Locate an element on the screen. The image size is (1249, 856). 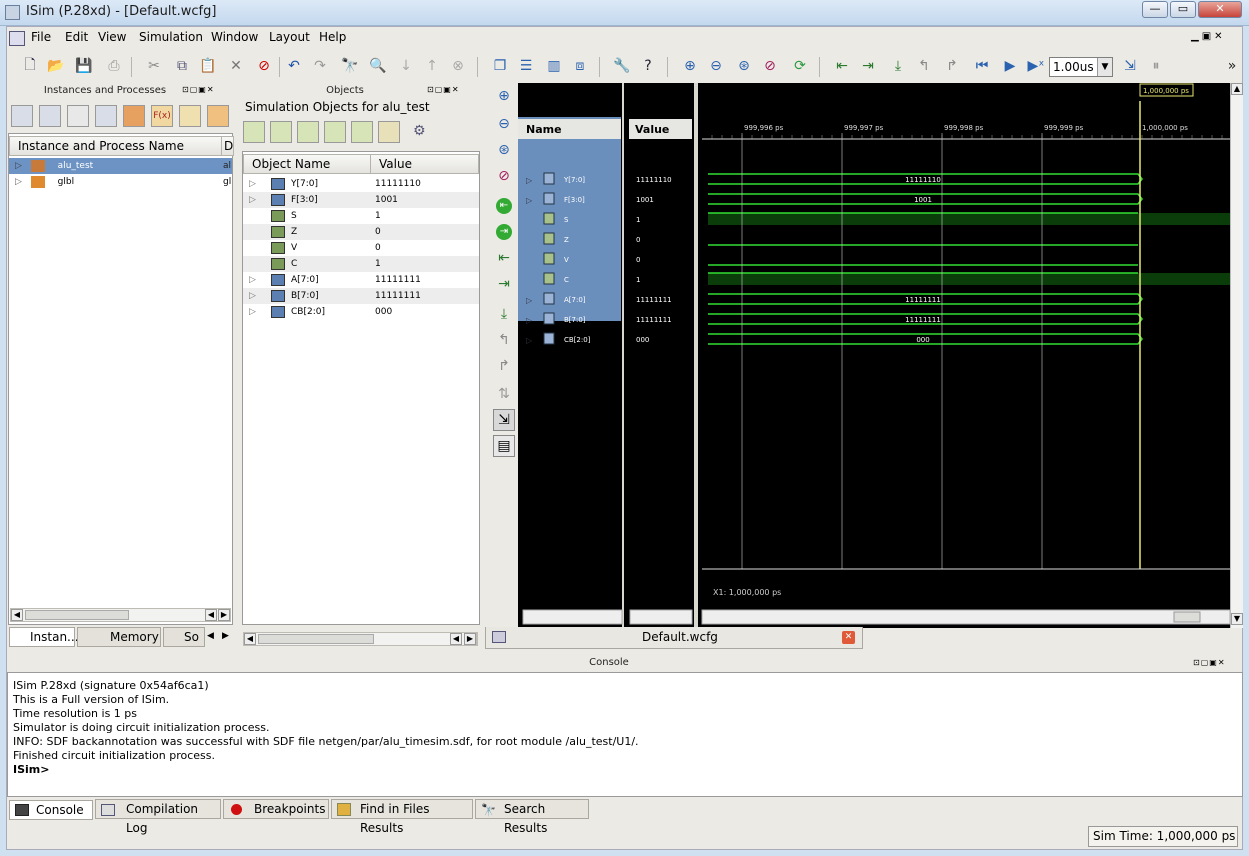
wave-signal-name: F[3:0] is located at coordinates (574, 200).